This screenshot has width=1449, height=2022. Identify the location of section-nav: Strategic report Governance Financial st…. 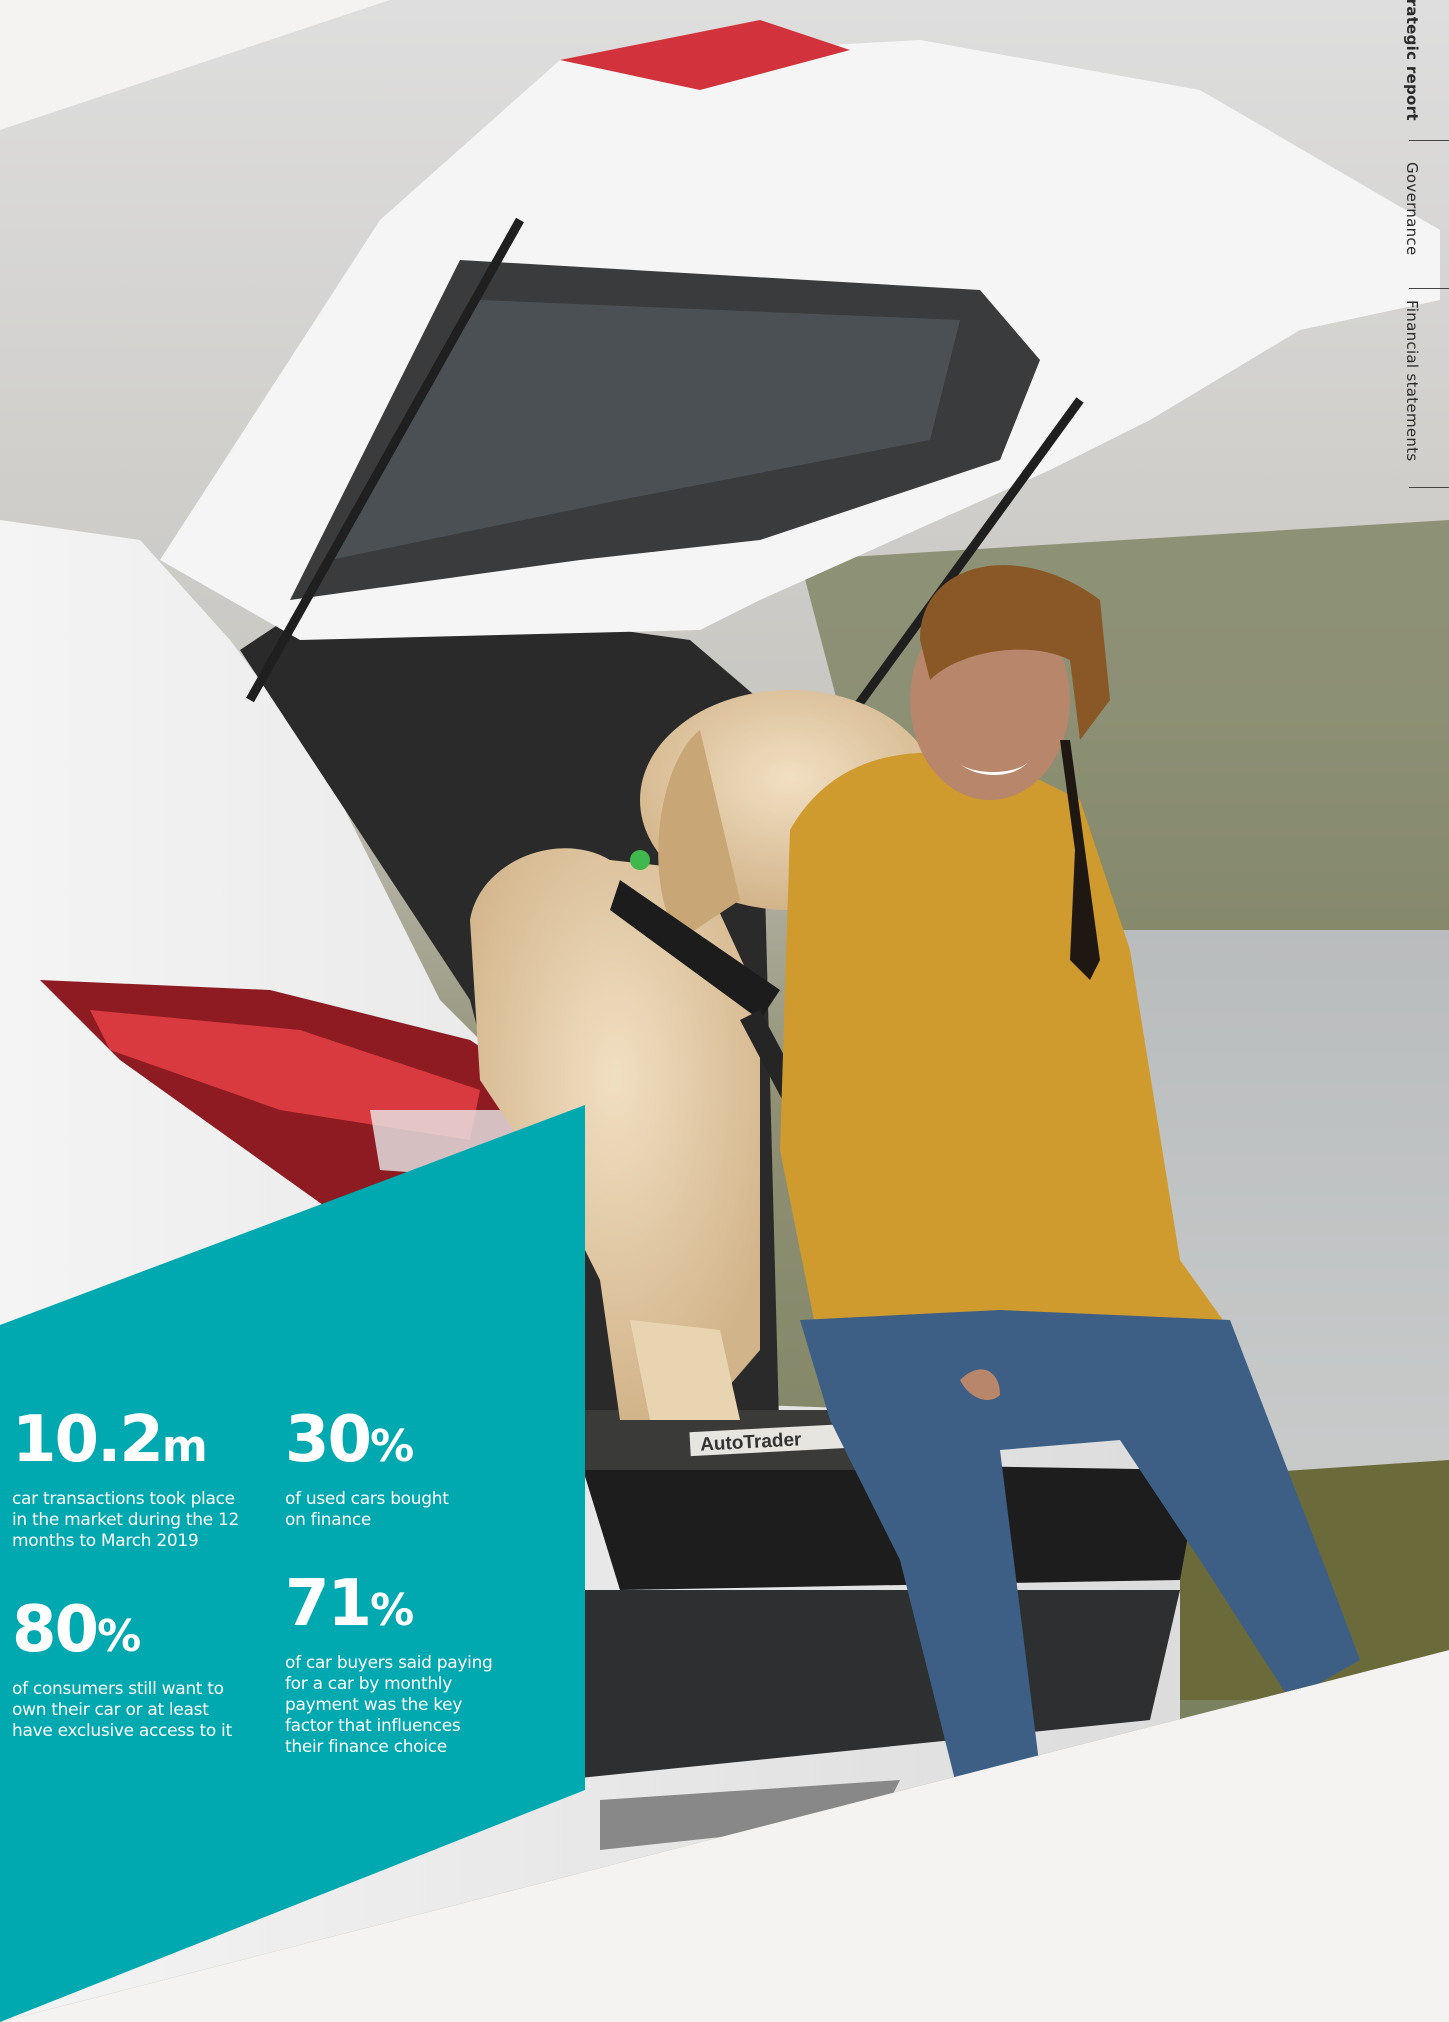
(1414, 250).